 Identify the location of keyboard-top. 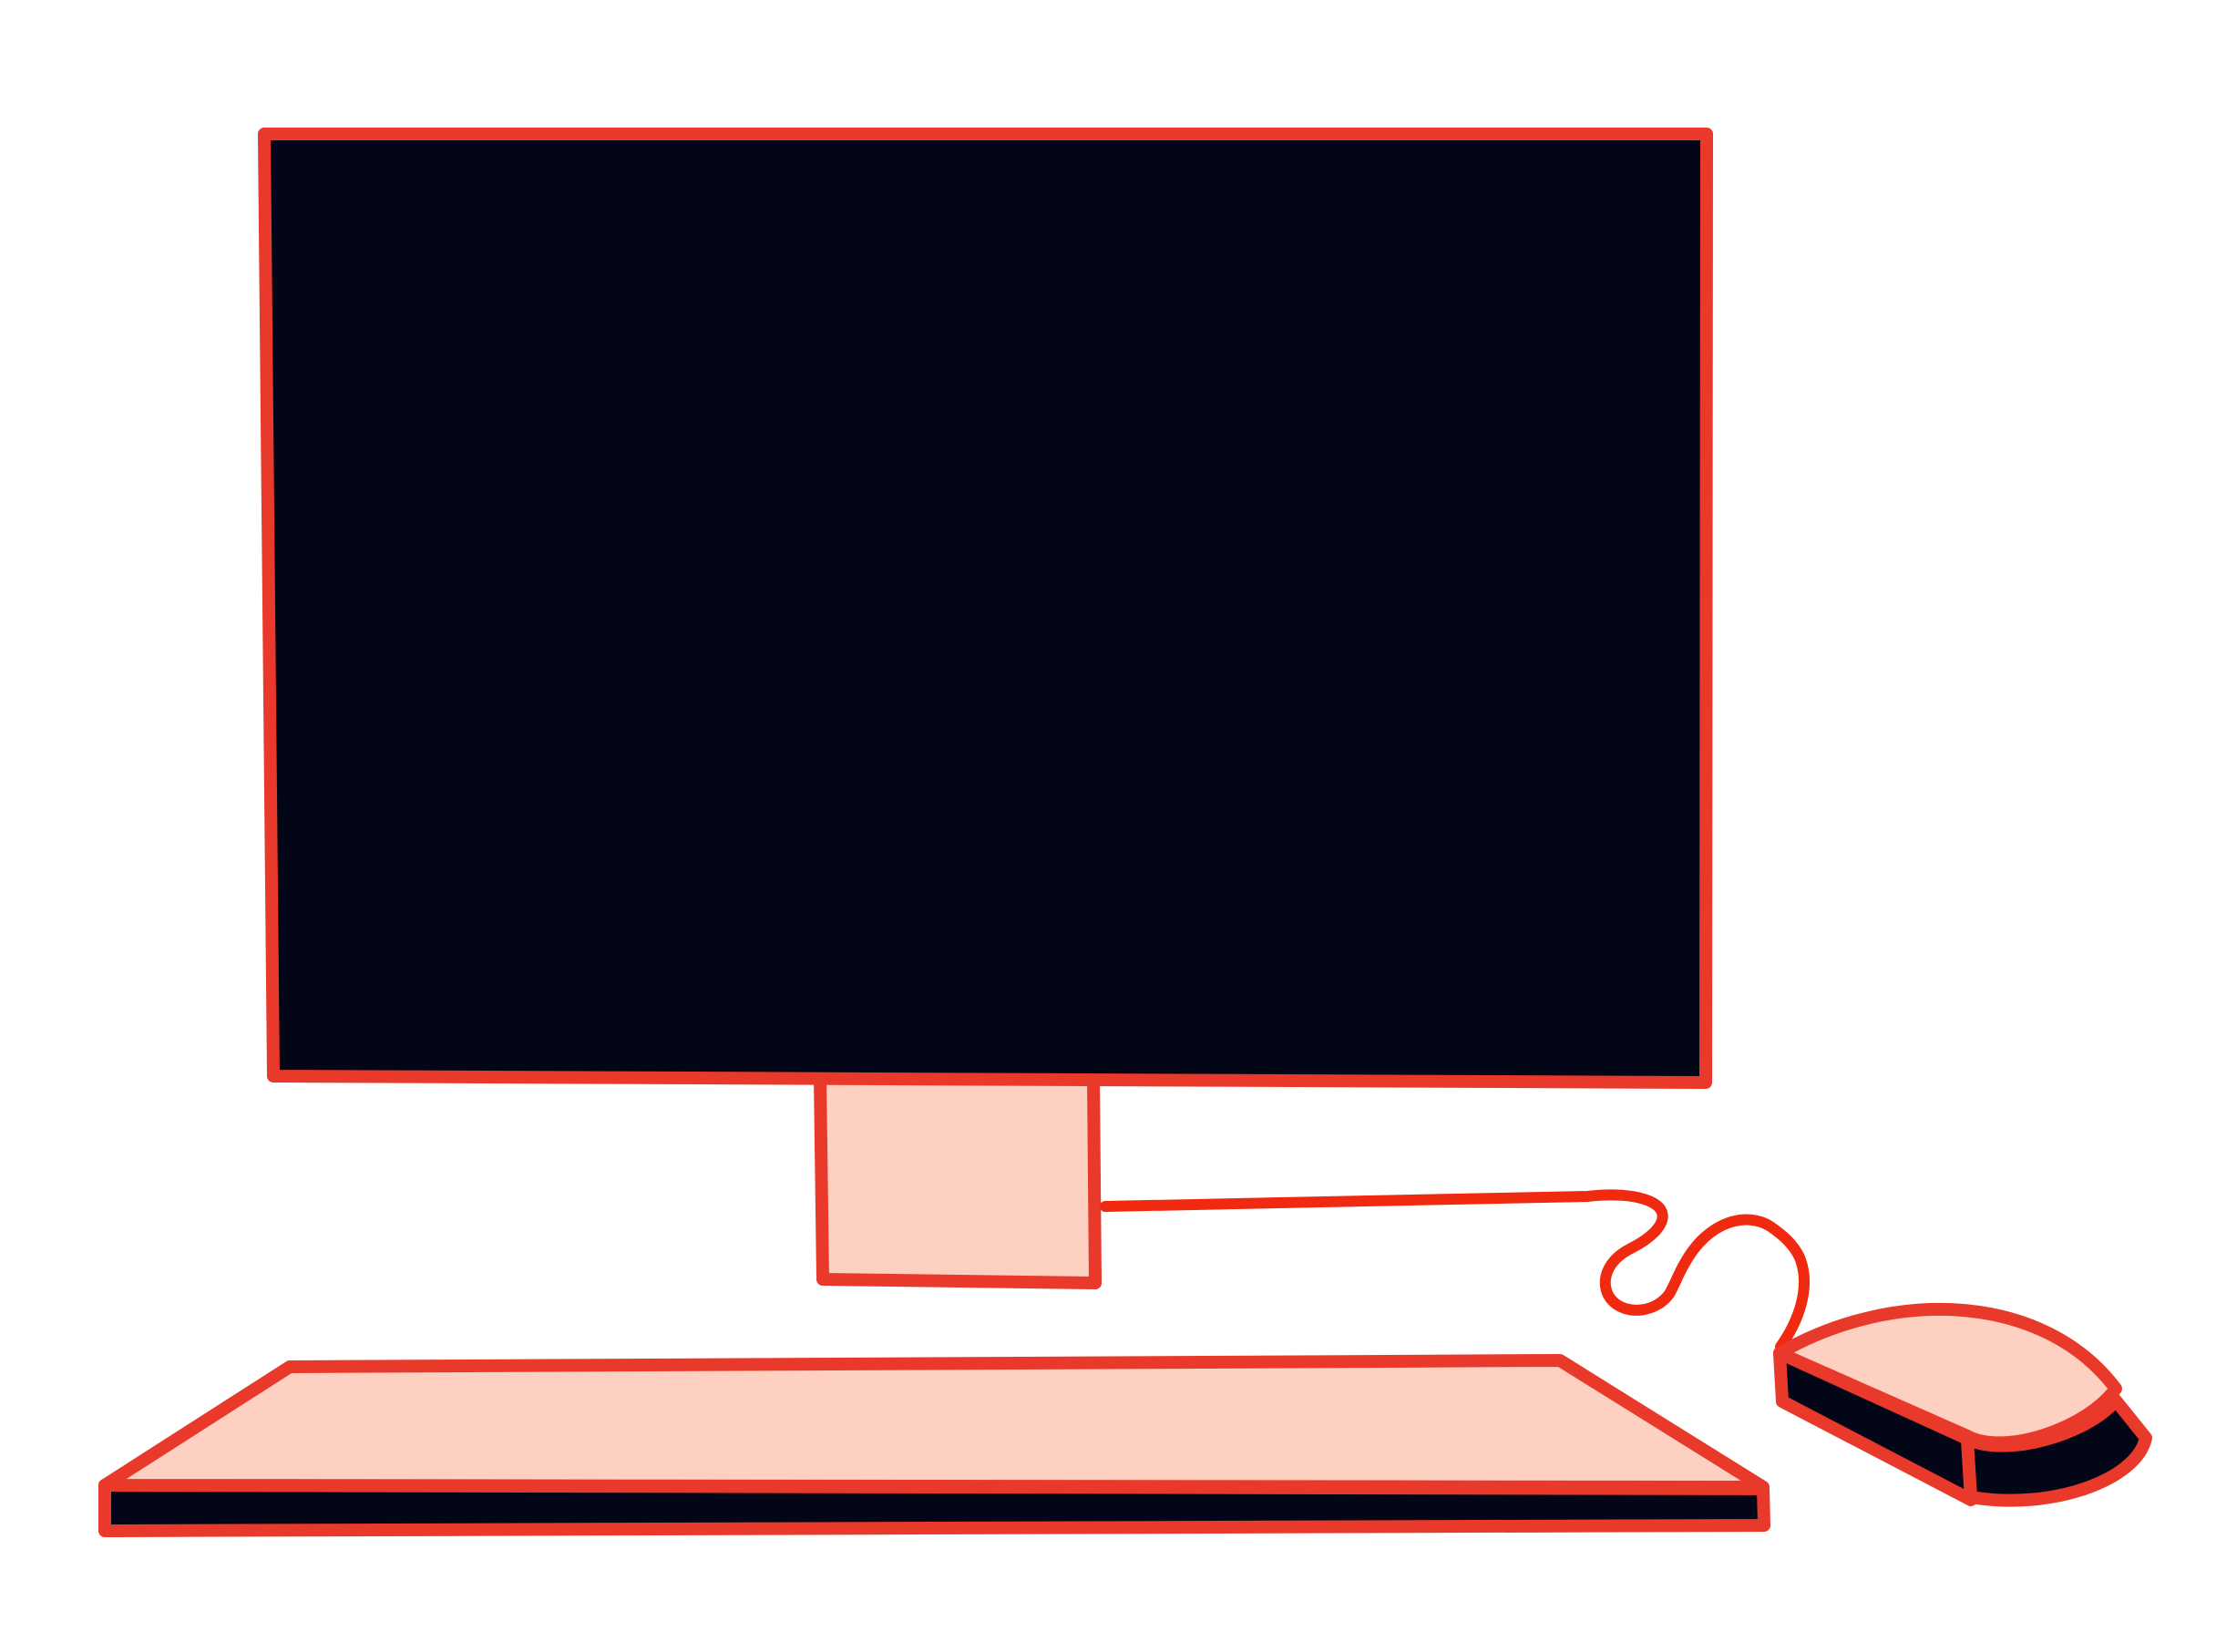
(934, 1423).